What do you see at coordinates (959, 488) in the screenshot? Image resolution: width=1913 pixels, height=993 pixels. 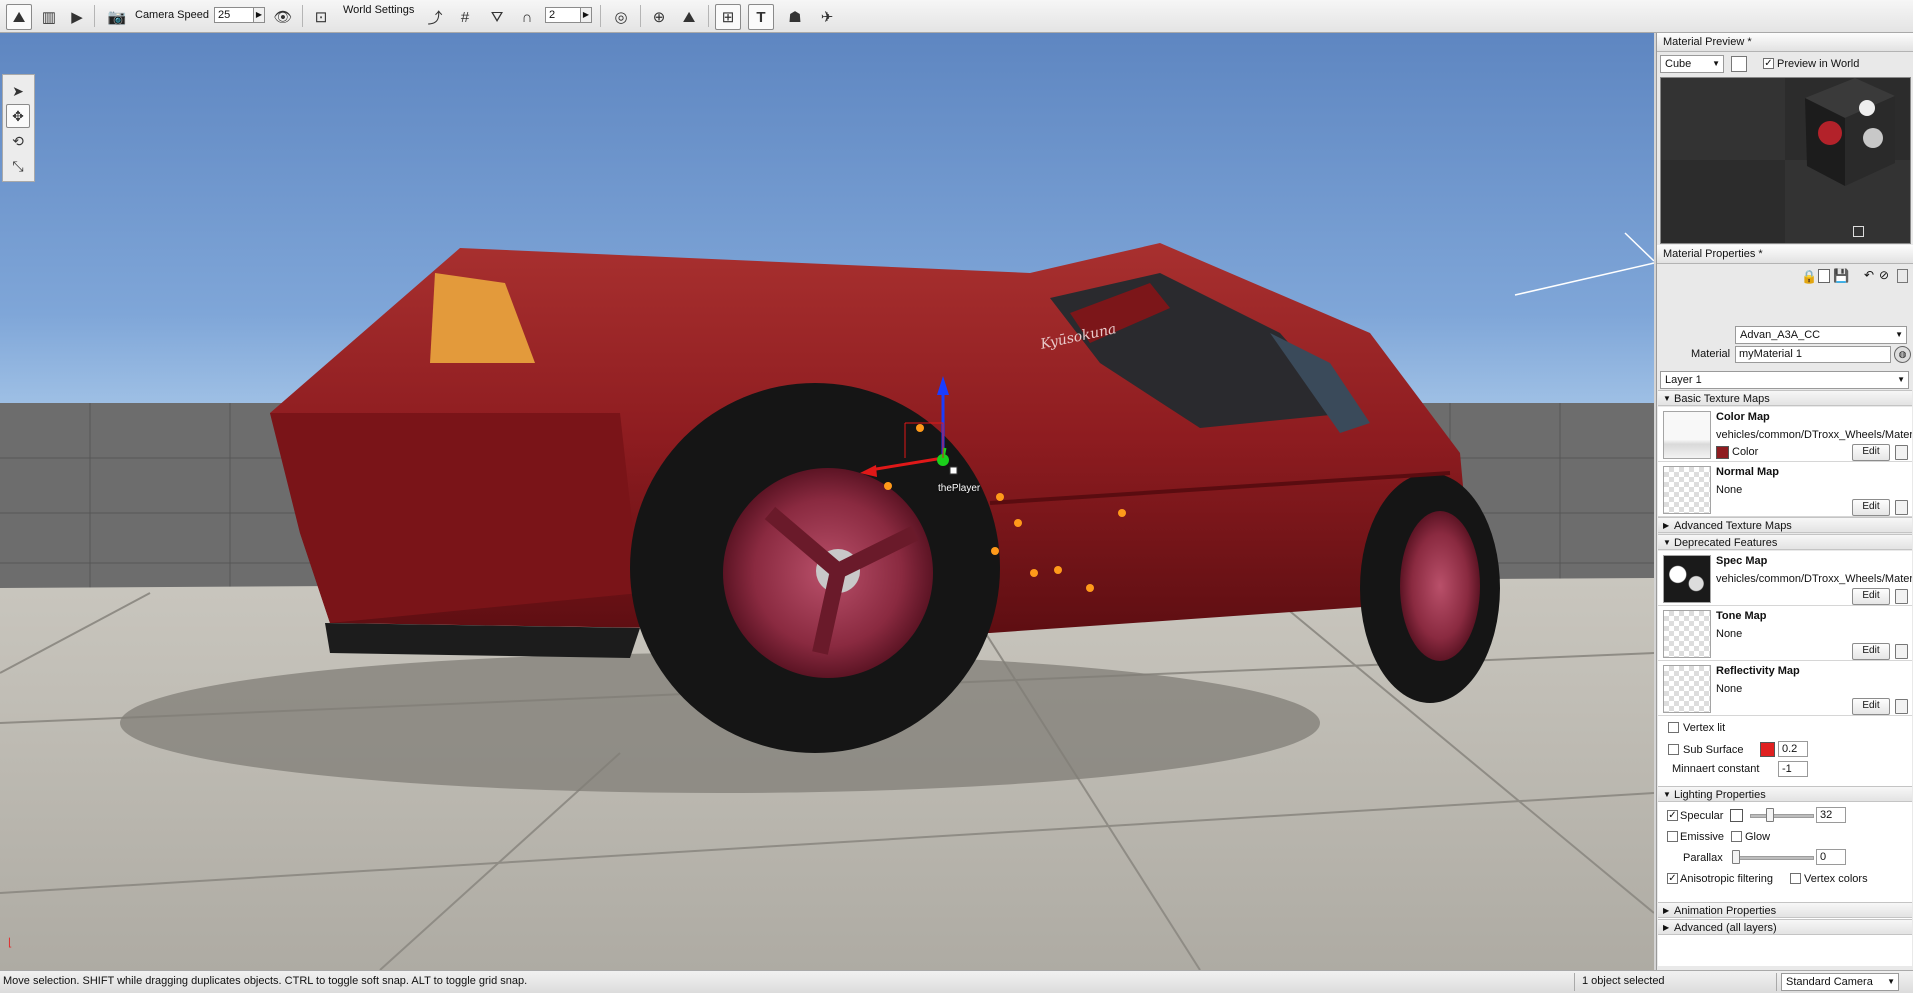 I see `selected-object-label: thePlayer` at bounding box center [959, 488].